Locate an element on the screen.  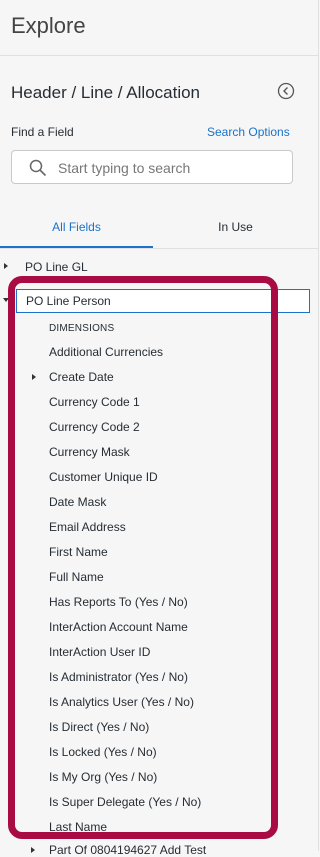
field-item: Full Name is located at coordinates (76, 577).